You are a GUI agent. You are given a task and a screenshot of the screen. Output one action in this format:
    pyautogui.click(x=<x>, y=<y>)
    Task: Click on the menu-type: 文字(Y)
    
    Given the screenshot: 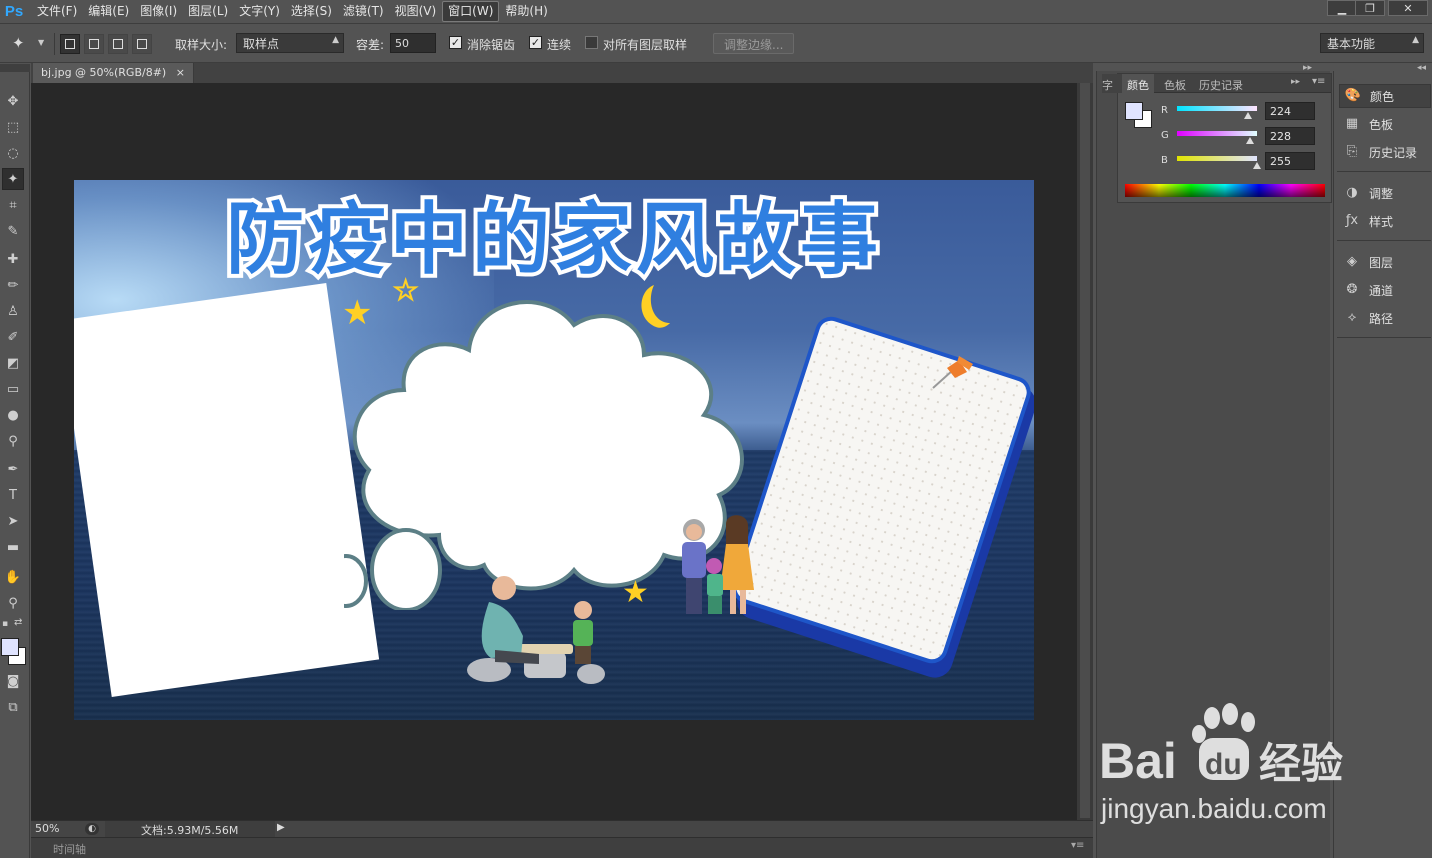 What is the action you would take?
    pyautogui.click(x=259, y=11)
    